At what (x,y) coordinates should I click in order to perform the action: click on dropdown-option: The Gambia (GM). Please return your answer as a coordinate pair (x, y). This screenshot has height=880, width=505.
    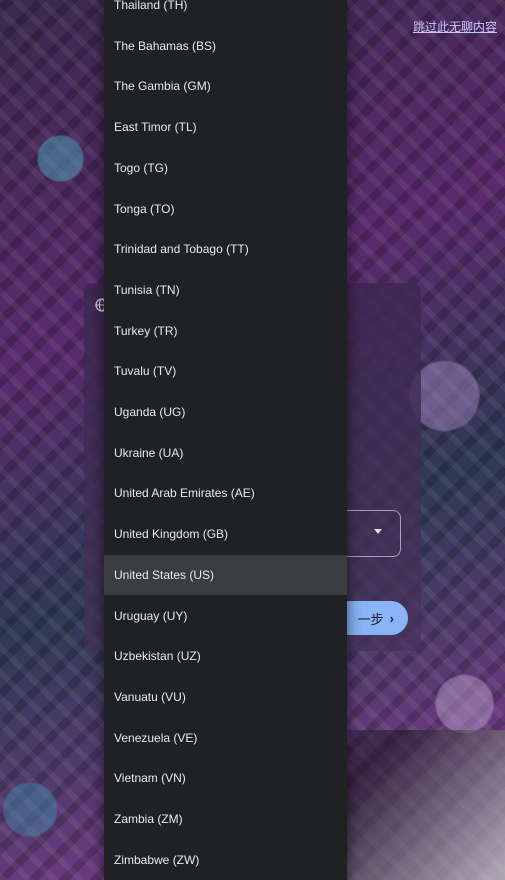
    Looking at the image, I should click on (225, 86).